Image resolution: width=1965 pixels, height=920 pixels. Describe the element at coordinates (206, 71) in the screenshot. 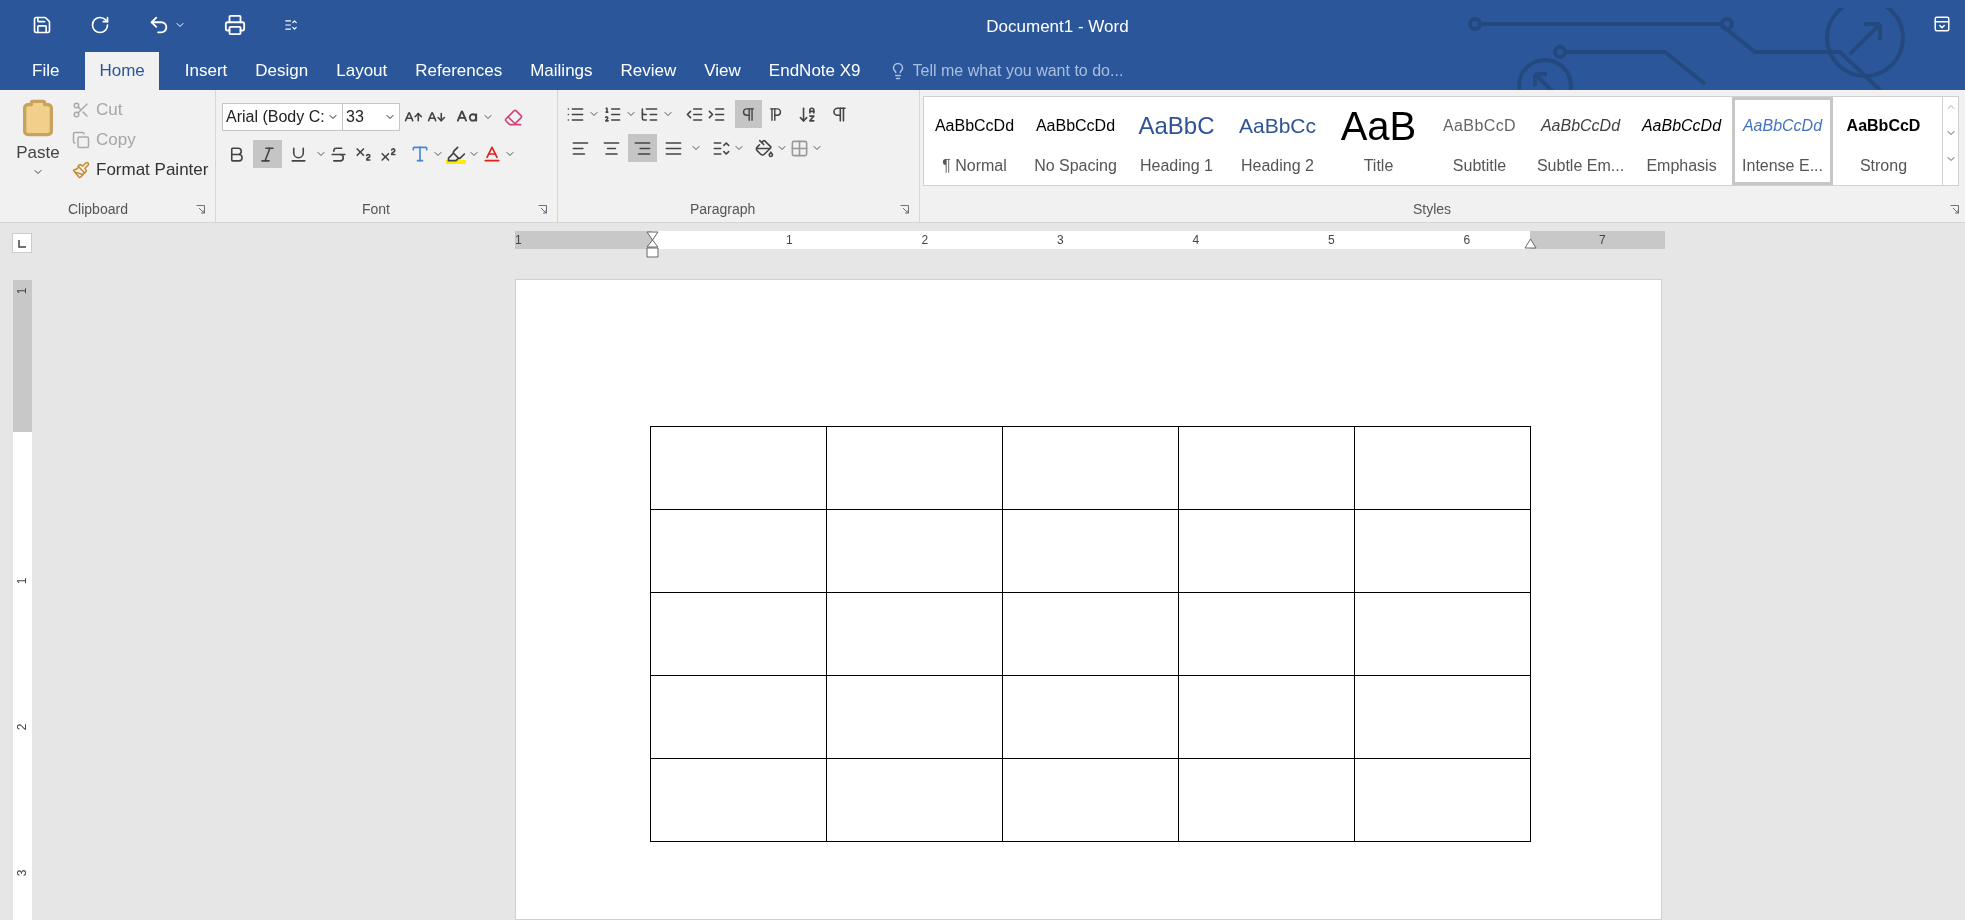

I see `ribbon-tab: Insert` at that location.